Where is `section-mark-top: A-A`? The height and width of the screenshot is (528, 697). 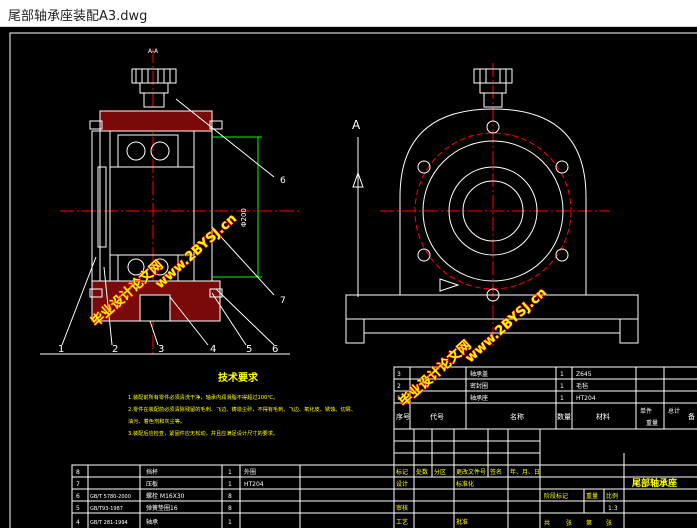 section-mark-top: A-A is located at coordinates (153, 51).